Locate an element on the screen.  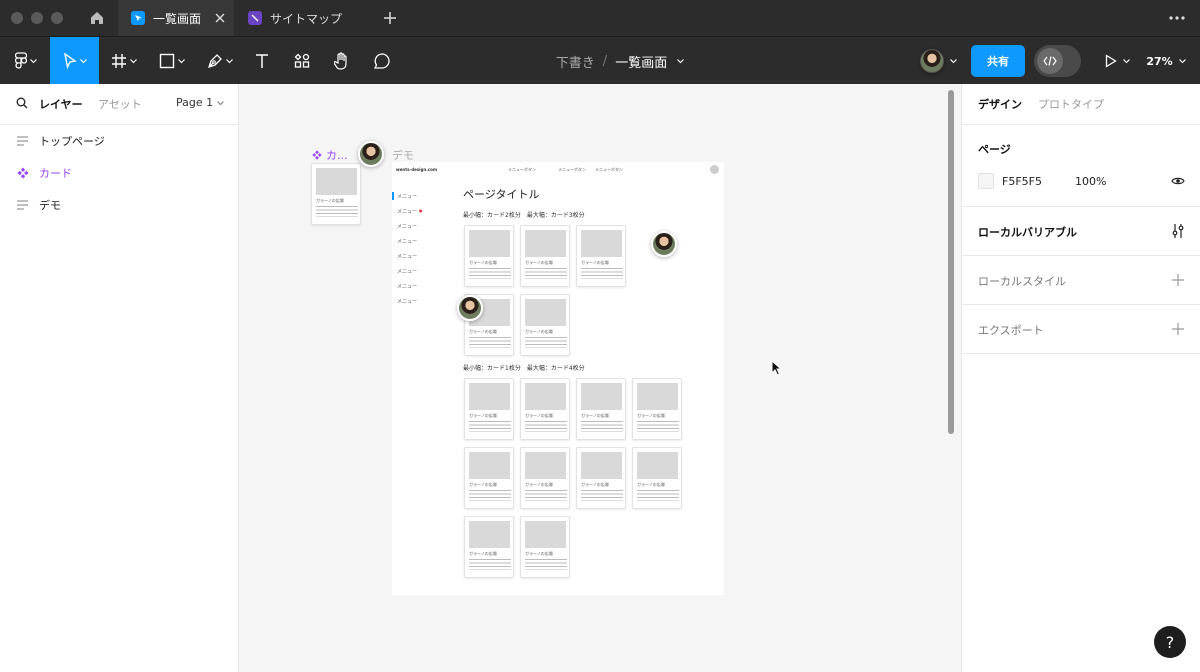
home-icon is located at coordinates (97, 18).